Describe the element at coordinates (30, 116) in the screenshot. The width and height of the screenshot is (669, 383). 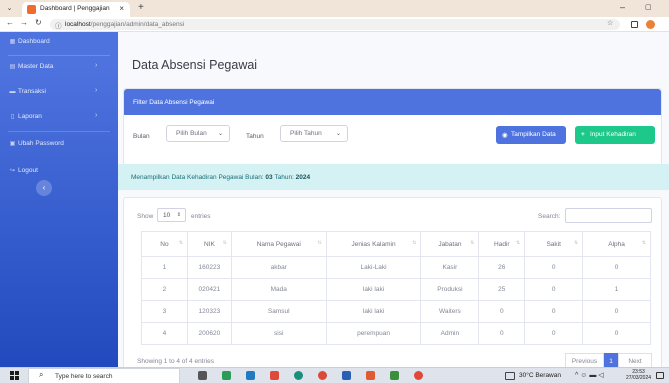
I see `sidebar-item-label: Laporan` at that location.